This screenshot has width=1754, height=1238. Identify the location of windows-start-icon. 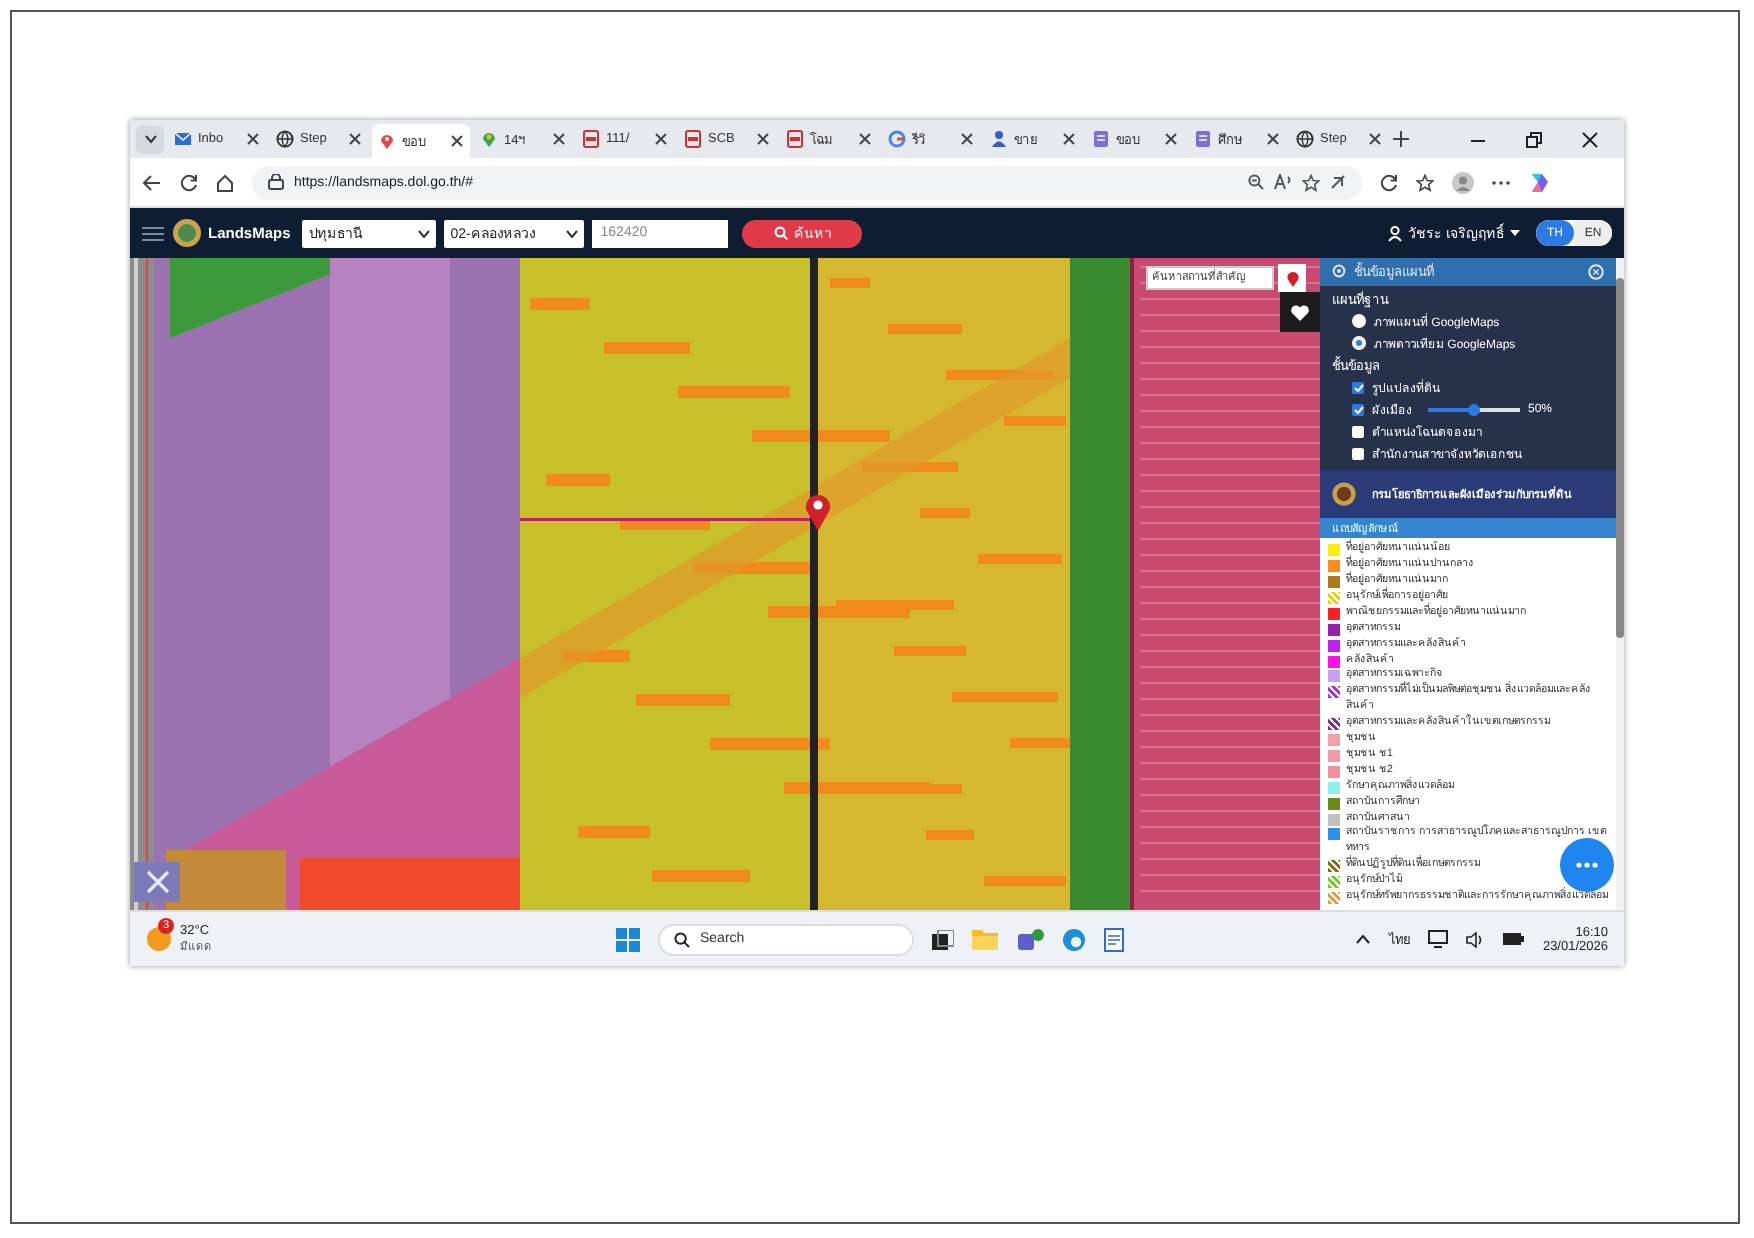
(628, 939).